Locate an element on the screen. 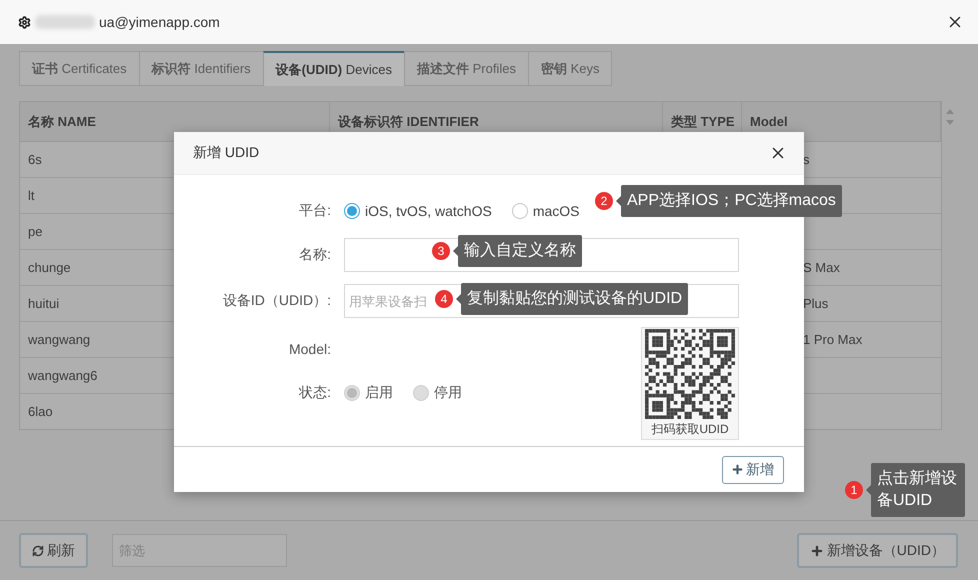  radio-label: iOS, tvOS, watchOS is located at coordinates (428, 211).